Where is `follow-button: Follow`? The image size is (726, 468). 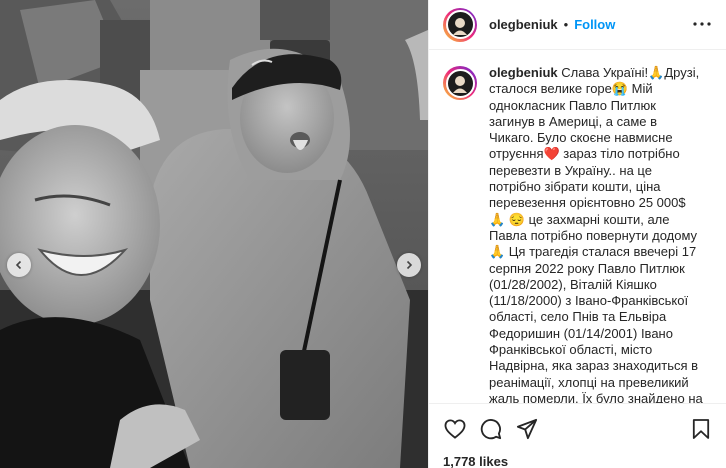
follow-button: Follow is located at coordinates (594, 24).